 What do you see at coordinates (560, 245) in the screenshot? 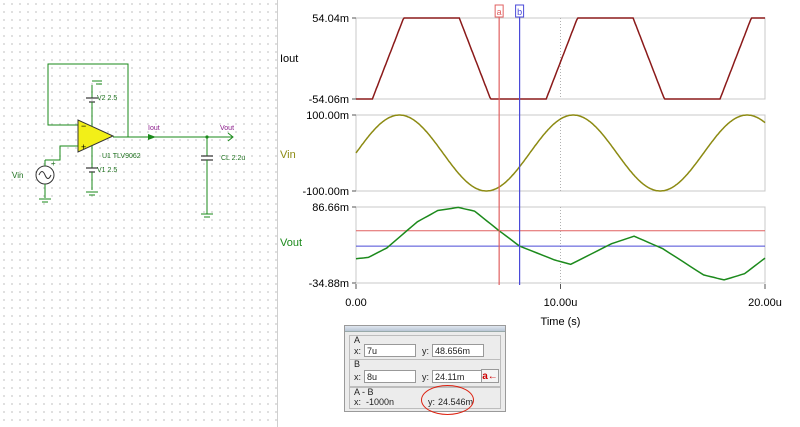
I see `panel-frame-vout` at bounding box center [560, 245].